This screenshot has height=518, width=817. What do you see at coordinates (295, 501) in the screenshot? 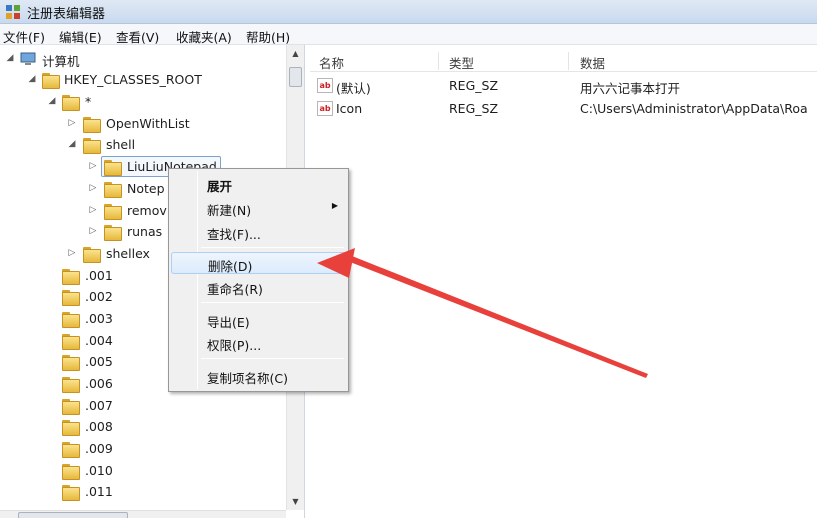
I see `scroll-down-arrow-icon: ▼` at bounding box center [295, 501].